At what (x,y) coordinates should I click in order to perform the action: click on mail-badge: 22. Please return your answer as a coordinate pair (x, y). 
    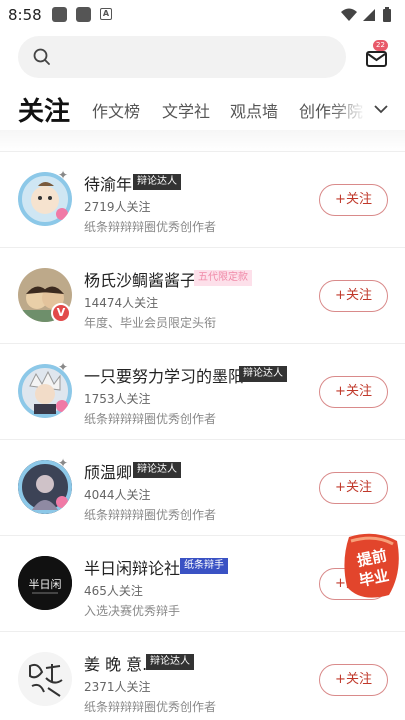
    Looking at the image, I should click on (380, 45).